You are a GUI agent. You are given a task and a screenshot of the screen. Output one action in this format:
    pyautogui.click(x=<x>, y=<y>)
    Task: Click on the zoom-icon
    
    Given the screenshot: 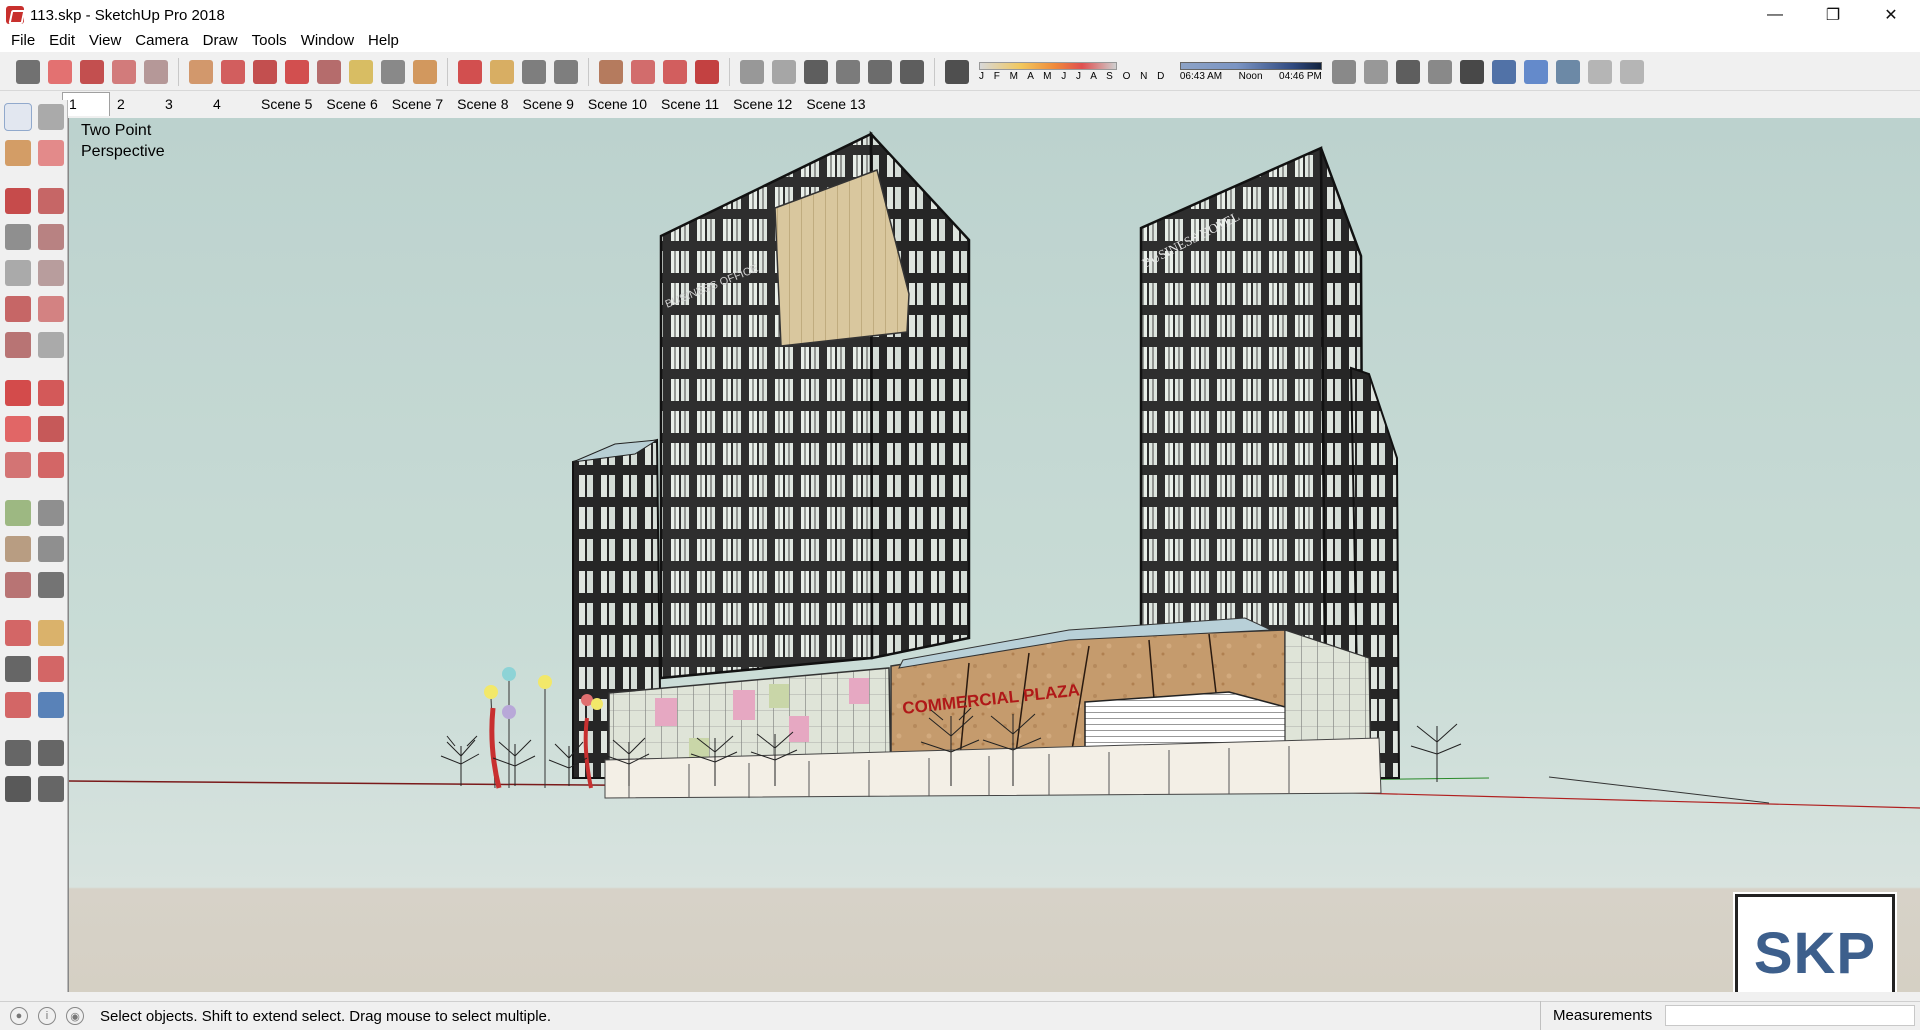 What is the action you would take?
    pyautogui.click(x=534, y=71)
    